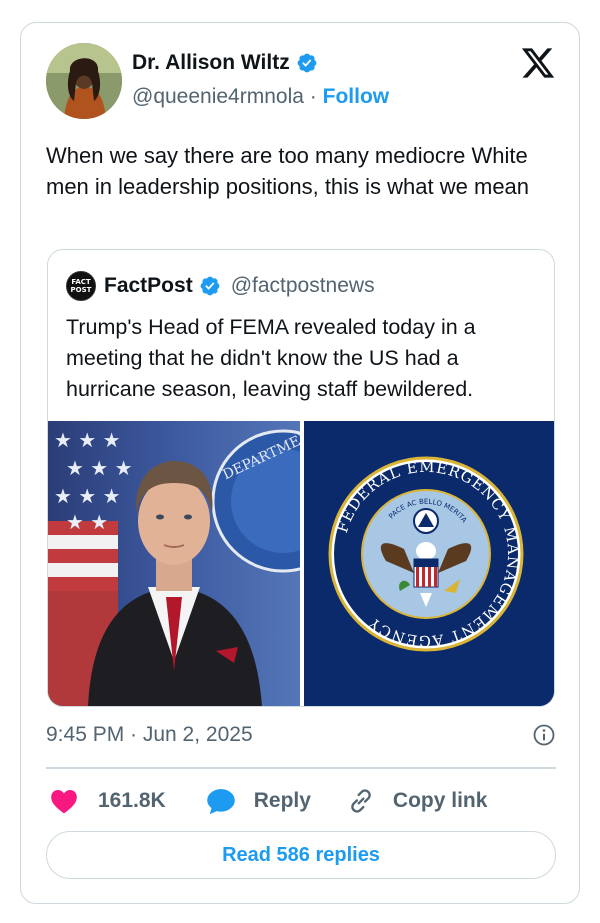 The image size is (600, 923). Describe the element at coordinates (81, 286) in the screenshot. I see `factpost-logo: FACT POST` at that location.